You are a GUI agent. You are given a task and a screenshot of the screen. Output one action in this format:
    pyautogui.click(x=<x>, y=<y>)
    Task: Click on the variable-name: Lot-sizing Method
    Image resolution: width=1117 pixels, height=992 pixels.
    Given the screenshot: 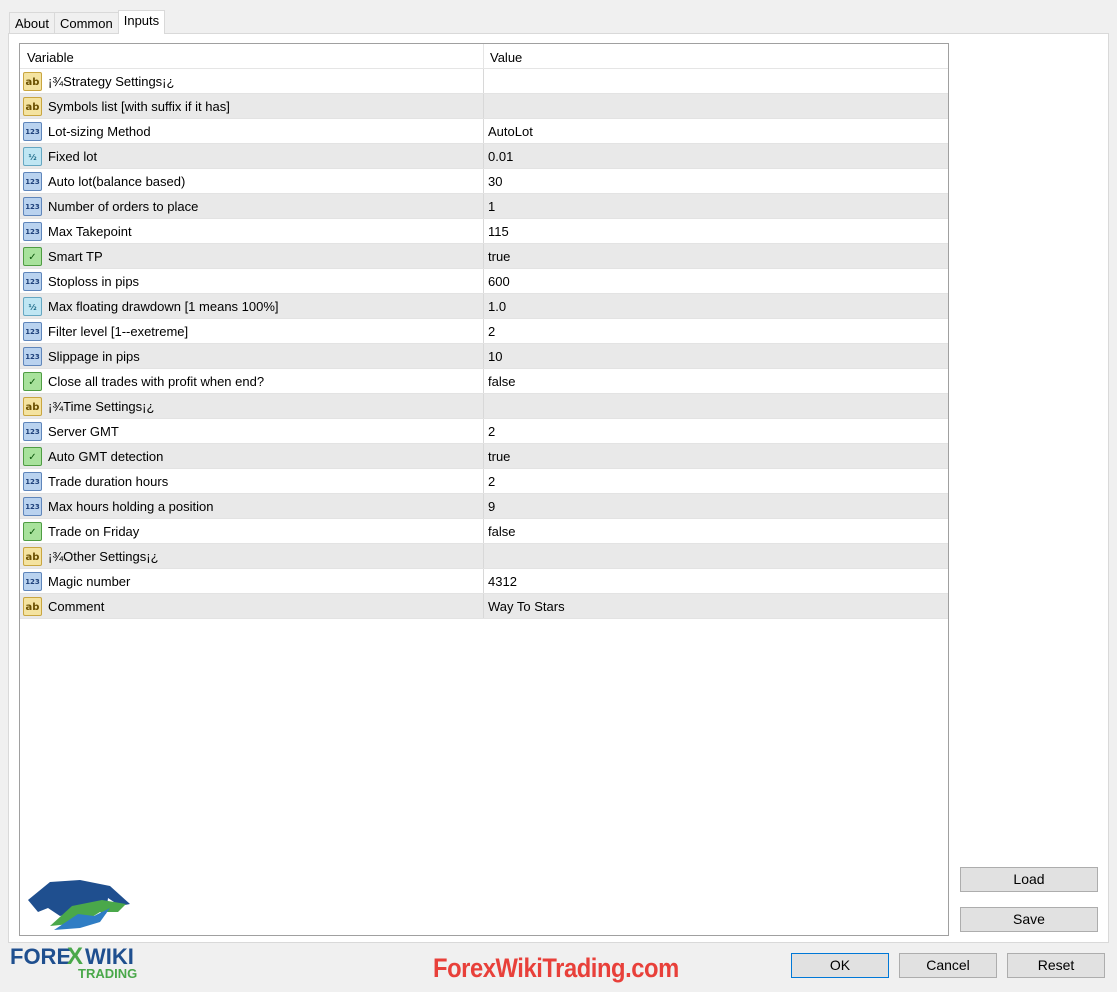 What is the action you would take?
    pyautogui.click(x=99, y=131)
    